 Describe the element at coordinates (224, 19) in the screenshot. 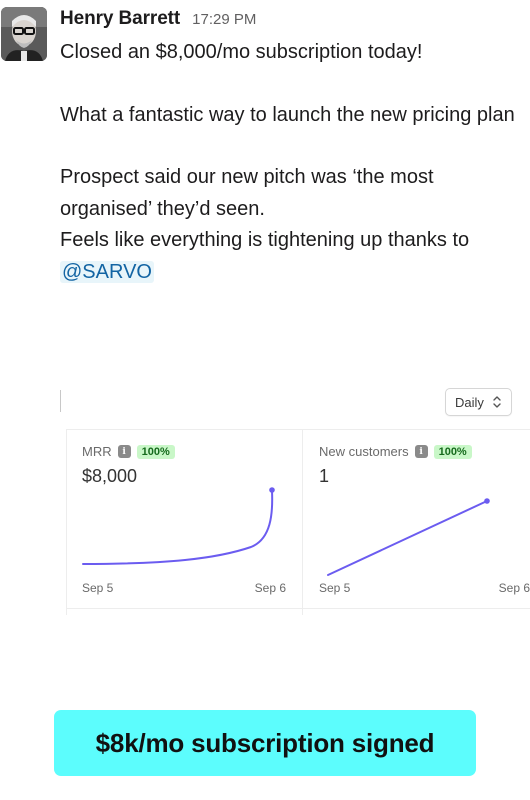

I see `message-timestamp: 17:29 PM` at that location.